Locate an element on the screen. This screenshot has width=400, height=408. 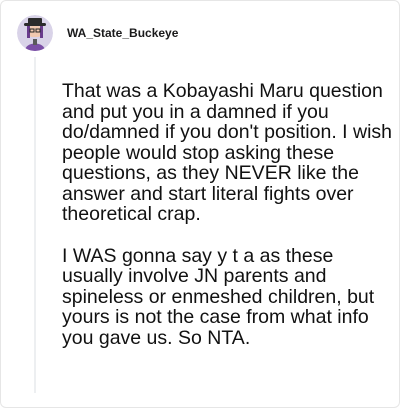
thread-line is located at coordinates (35, 225).